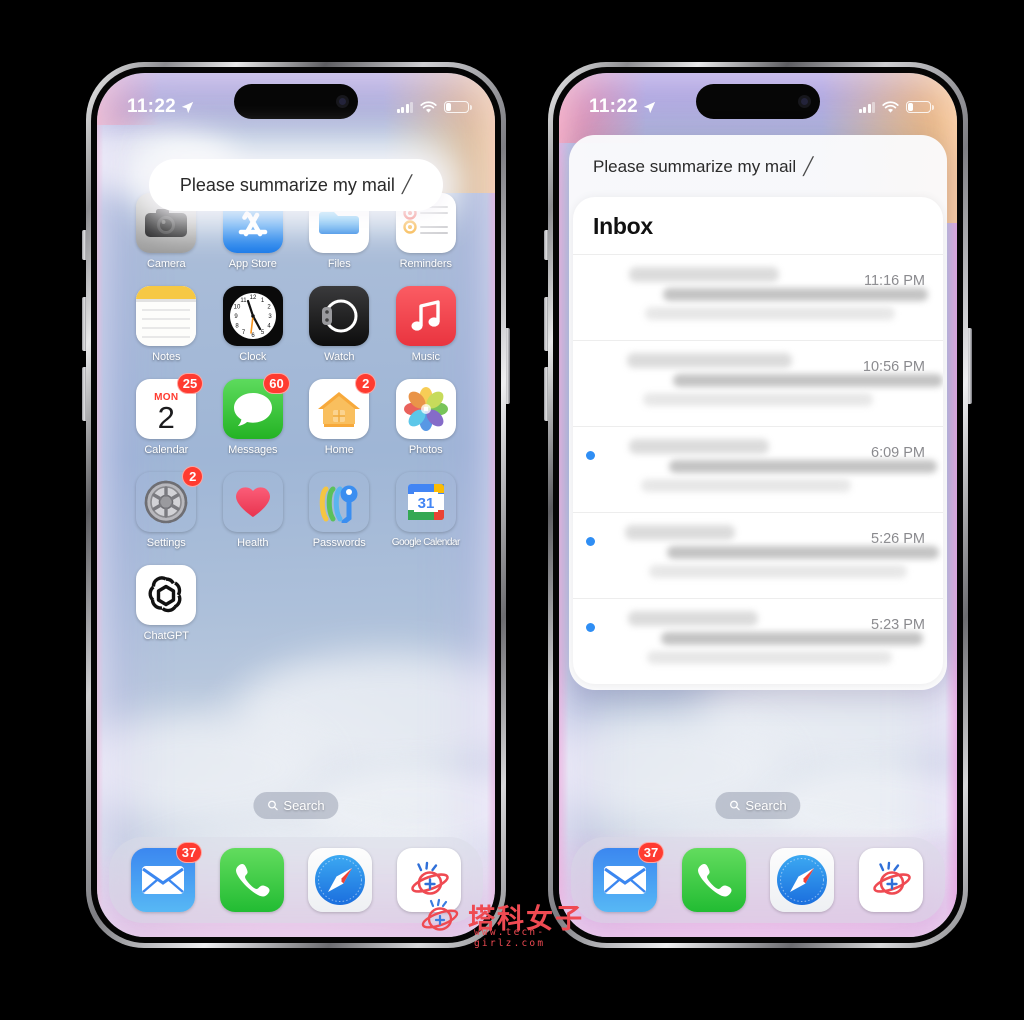 The width and height of the screenshot is (1024, 1020). What do you see at coordinates (894, 281) in the screenshot?
I see `mail-timestamp: 11:16 PM` at bounding box center [894, 281].